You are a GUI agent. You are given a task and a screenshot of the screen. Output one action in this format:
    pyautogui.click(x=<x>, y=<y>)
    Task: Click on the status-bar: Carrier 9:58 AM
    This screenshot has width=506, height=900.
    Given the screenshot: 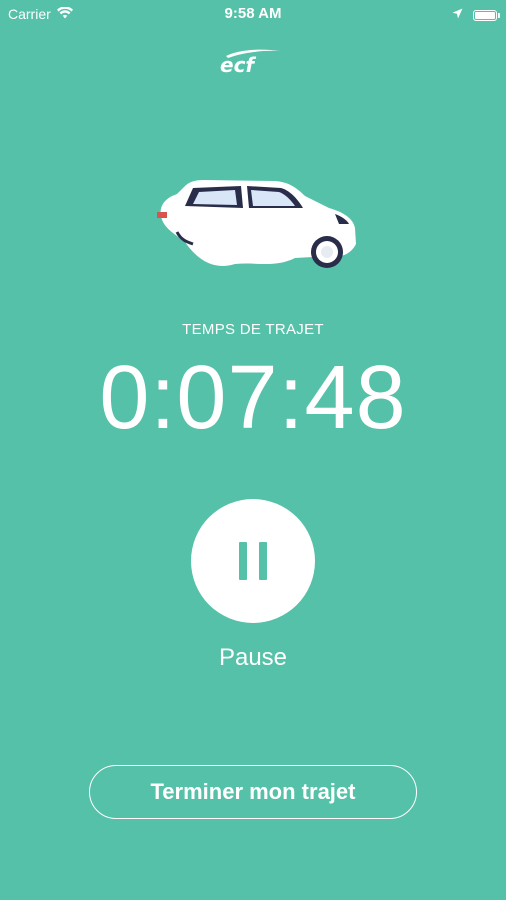 What is the action you would take?
    pyautogui.click(x=253, y=14)
    